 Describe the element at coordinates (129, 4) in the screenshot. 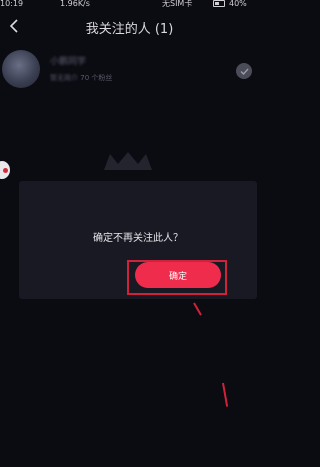

I see `status-bar: 10:19 1.96K/s 无SIM卡 40%` at that location.